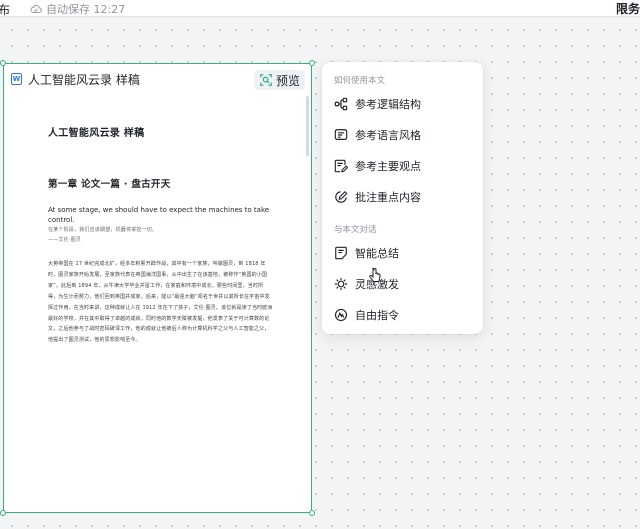  What do you see at coordinates (341, 104) in the screenshot?
I see `logic-structure-icon` at bounding box center [341, 104].